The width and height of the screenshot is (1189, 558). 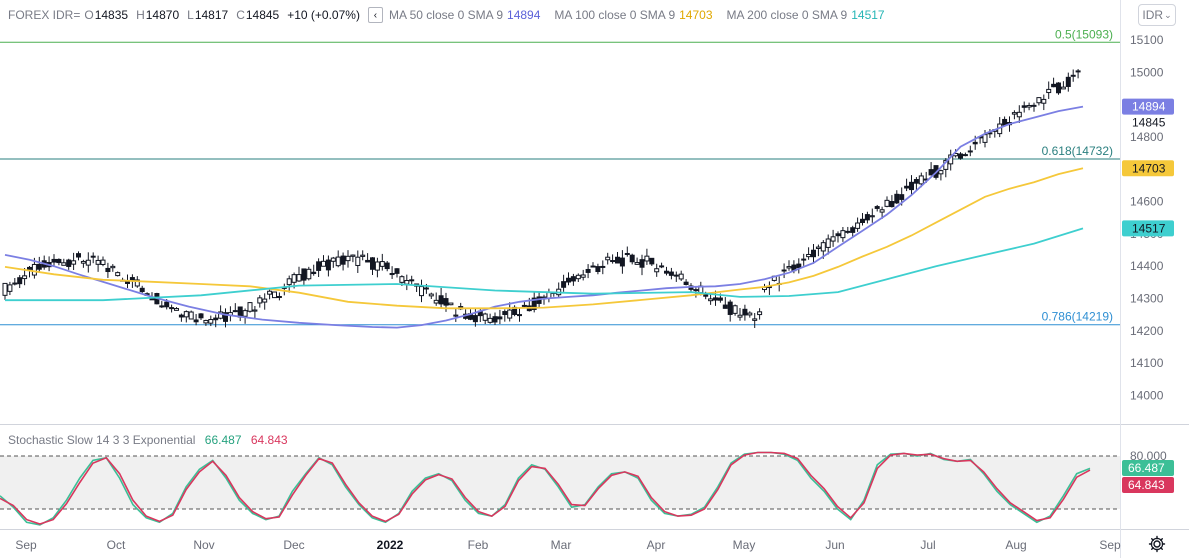 I want to click on price-tick-label: 14800, so click(x=1147, y=137).